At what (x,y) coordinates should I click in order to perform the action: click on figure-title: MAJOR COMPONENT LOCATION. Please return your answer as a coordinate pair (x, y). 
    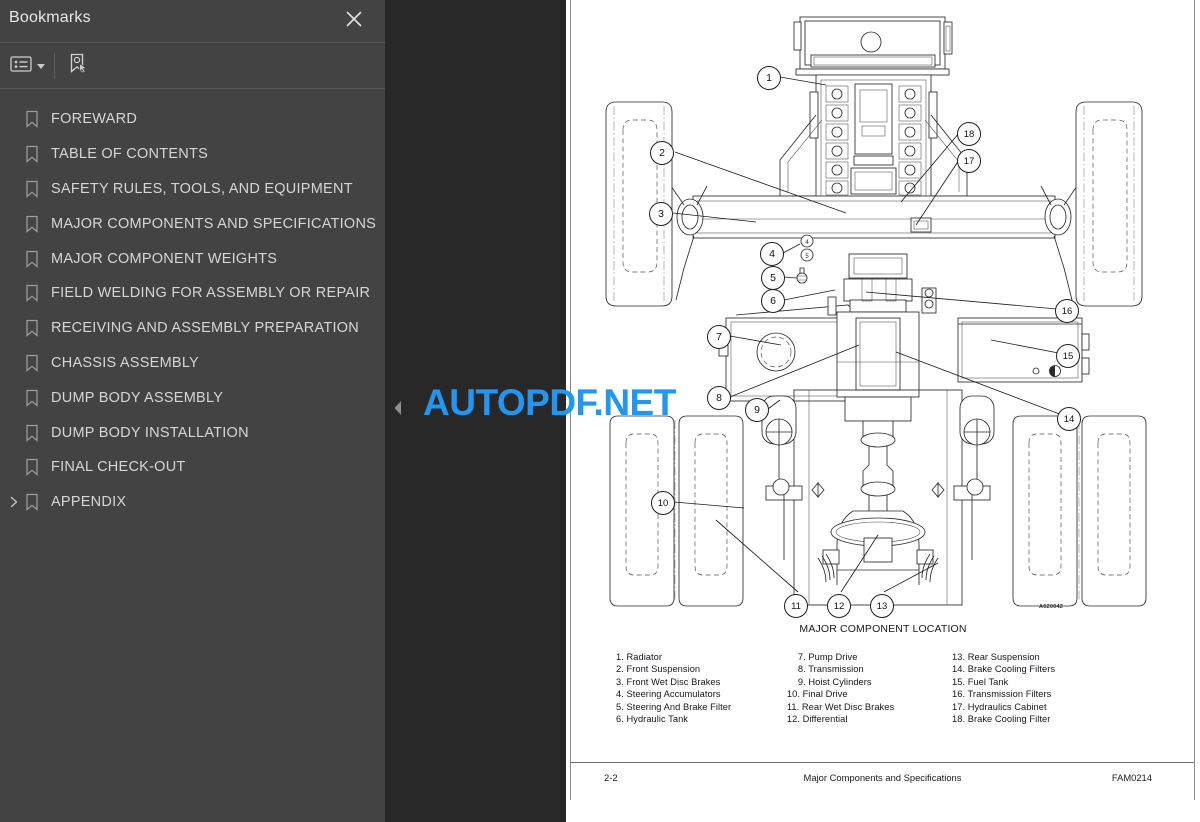
    Looking at the image, I should click on (883, 629).